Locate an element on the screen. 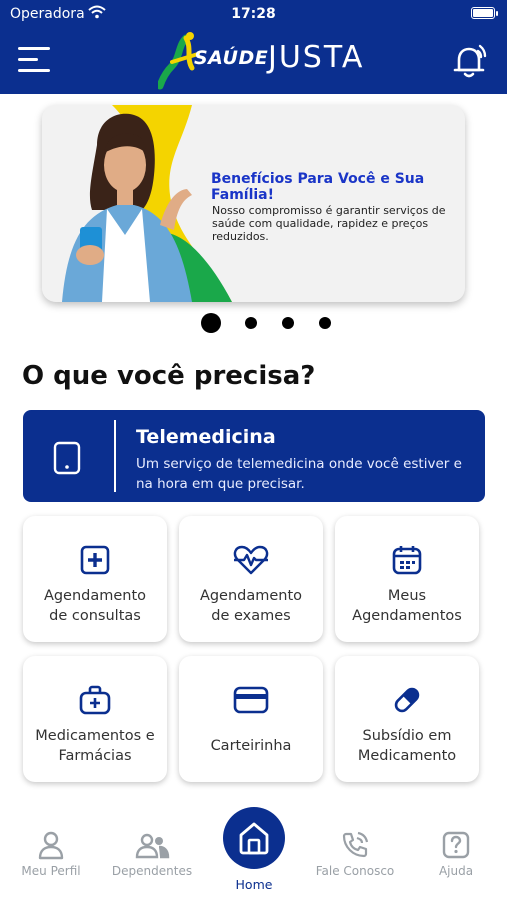 The image size is (507, 900). home-icon is located at coordinates (254, 838).